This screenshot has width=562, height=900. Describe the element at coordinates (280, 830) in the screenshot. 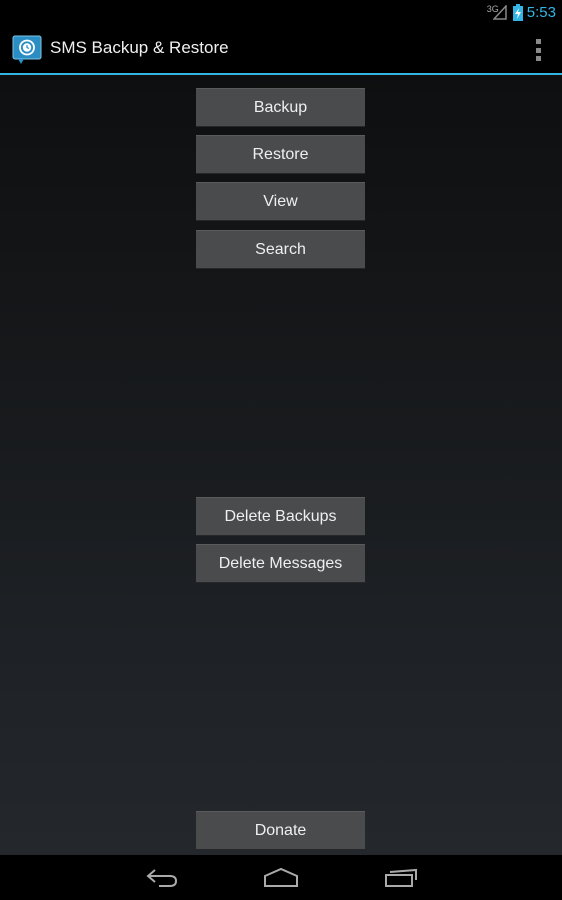

I see `donate-button: Donate` at that location.